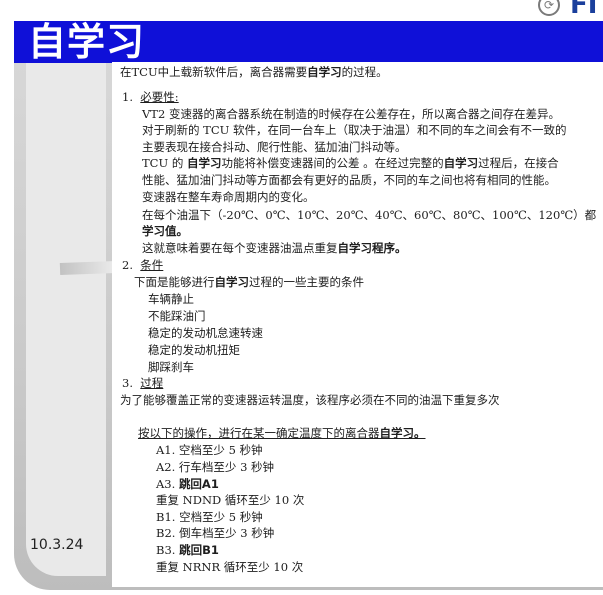 The width and height of the screenshot is (603, 595). I want to click on step-item: A2. 行车档至少 3 秒钟, so click(215, 467).